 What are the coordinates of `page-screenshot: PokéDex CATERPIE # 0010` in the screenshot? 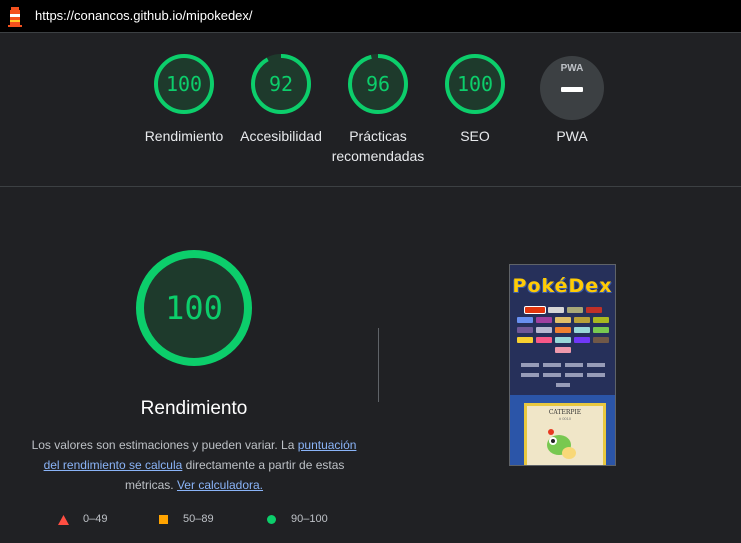 It's located at (562, 365).